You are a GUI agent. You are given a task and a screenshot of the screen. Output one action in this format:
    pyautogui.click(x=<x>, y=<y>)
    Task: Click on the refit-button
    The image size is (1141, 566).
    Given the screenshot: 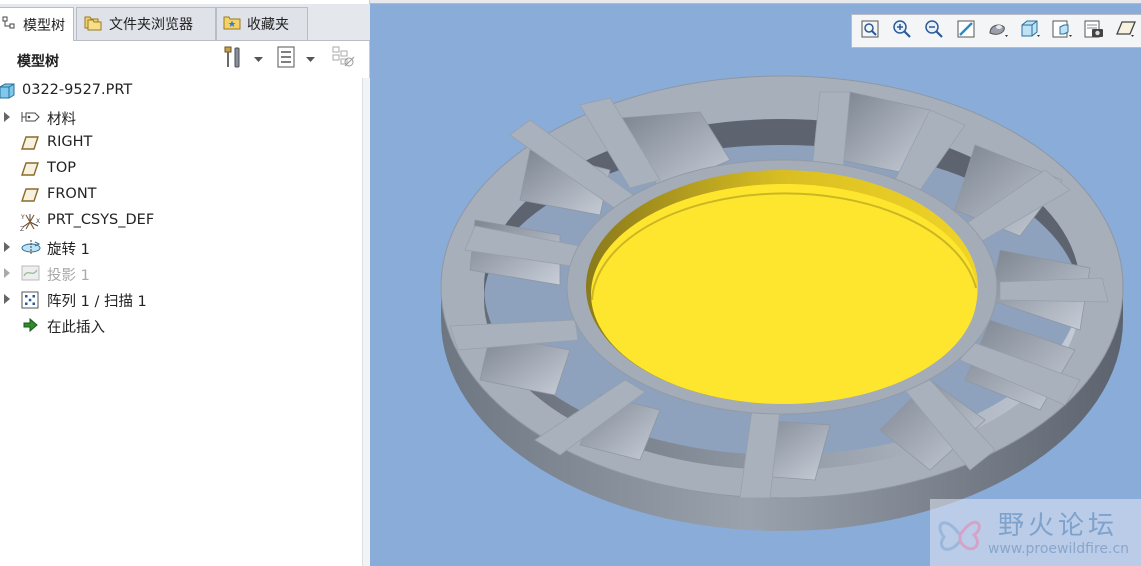 What is the action you would take?
    pyautogui.click(x=870, y=31)
    